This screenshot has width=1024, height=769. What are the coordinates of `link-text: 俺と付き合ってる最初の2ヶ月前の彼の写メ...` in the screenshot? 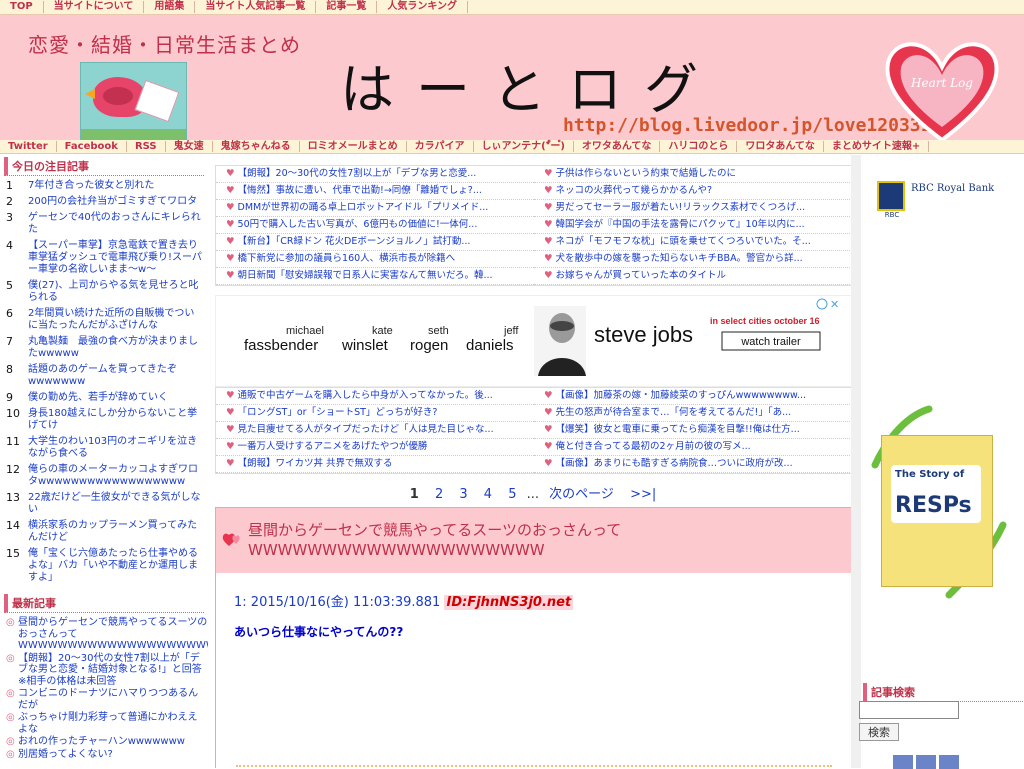 It's located at (653, 446).